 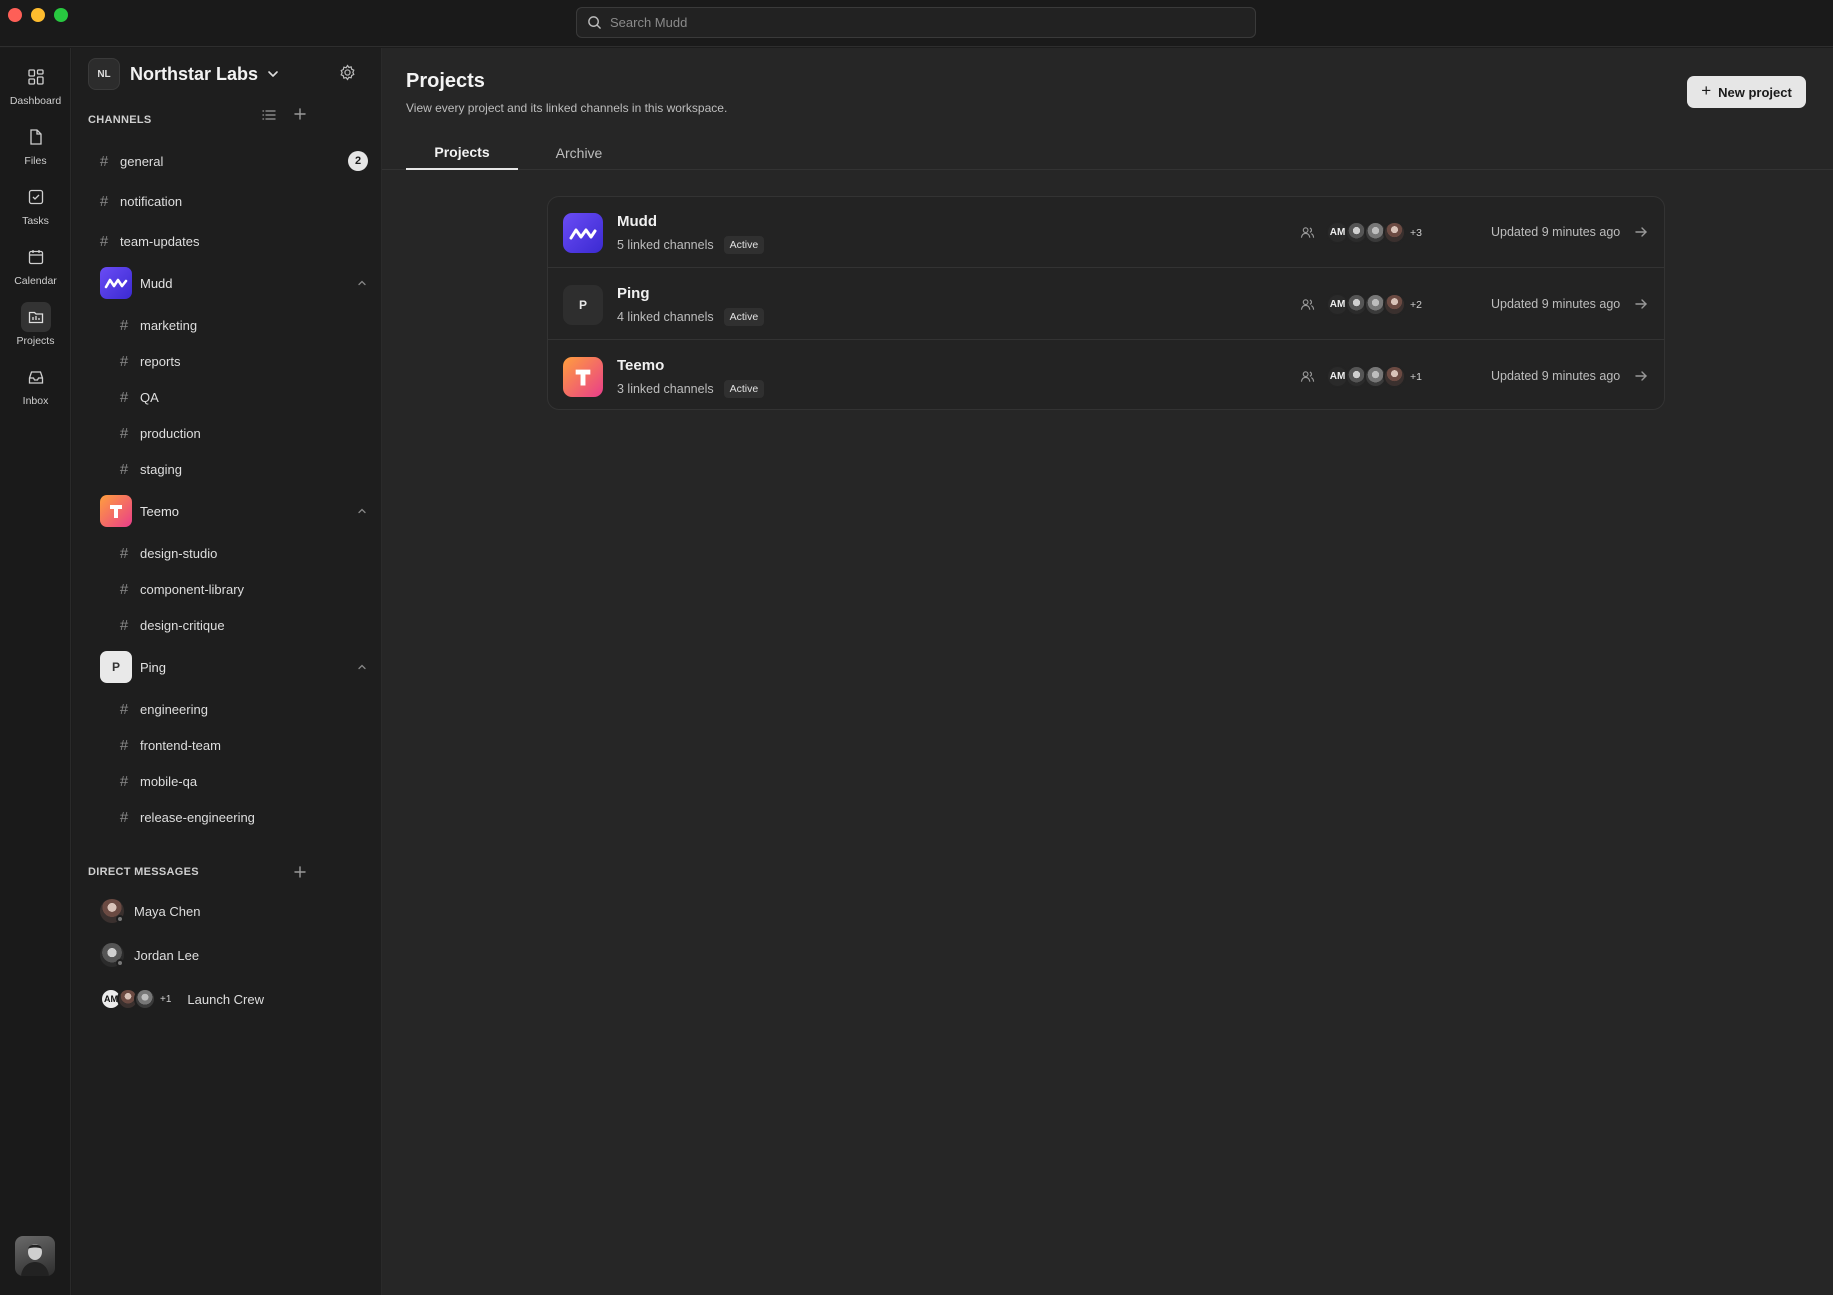 What do you see at coordinates (35, 324) in the screenshot?
I see `rail-item-projects: Projects` at bounding box center [35, 324].